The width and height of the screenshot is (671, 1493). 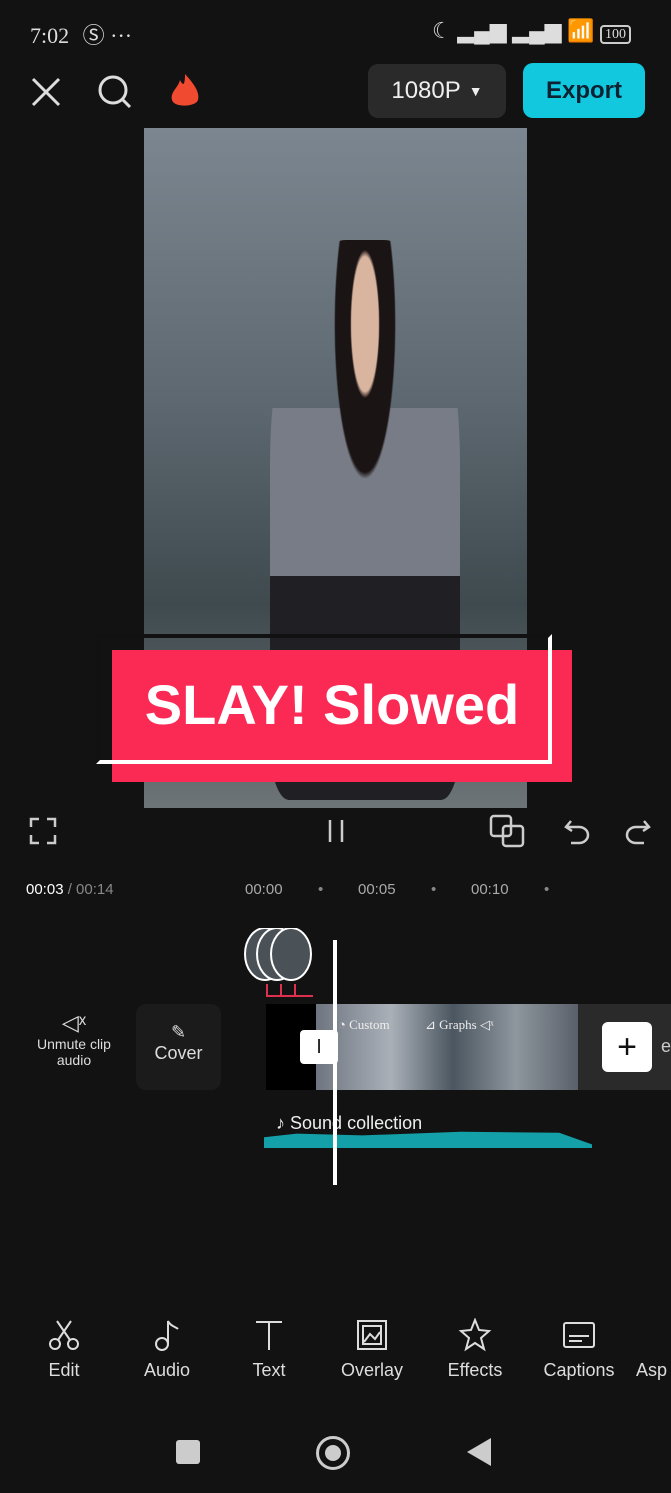 I want to click on status-bar: 7:02 Ⓢ ··· ☾ ▂▄▆ ▂▄▆ 📶 100, so click(x=330, y=34).